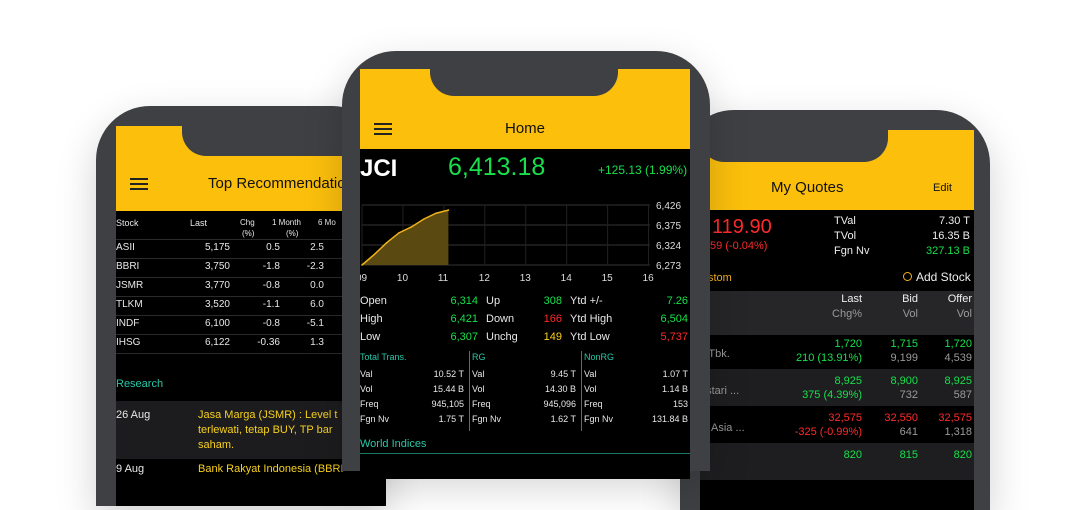 Image resolution: width=1080 pixels, height=510 pixels. I want to click on table-cell: 2.5, so click(317, 247).